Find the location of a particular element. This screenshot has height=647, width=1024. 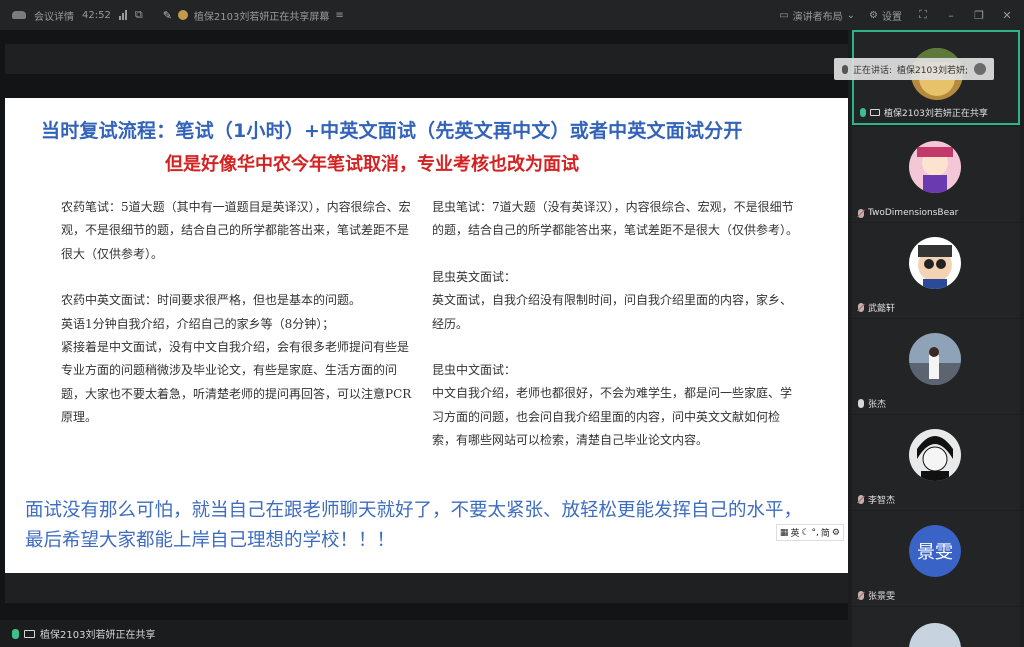

ime-toolbar: ▦ 英 ☾ °, 简 ⚙ is located at coordinates (809, 532).